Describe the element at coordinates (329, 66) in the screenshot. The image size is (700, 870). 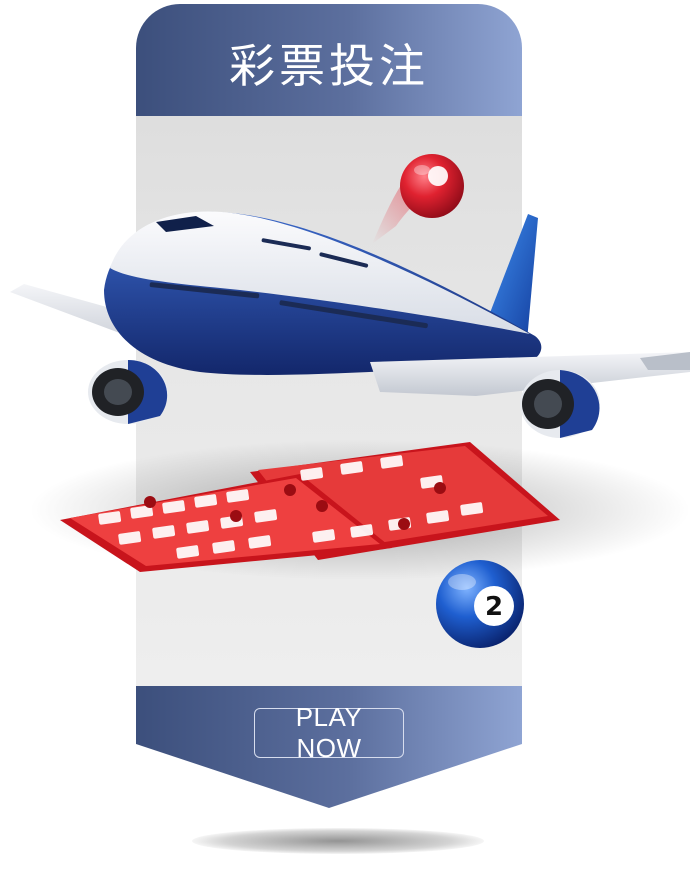
I see `card-title: 彩票投注` at that location.